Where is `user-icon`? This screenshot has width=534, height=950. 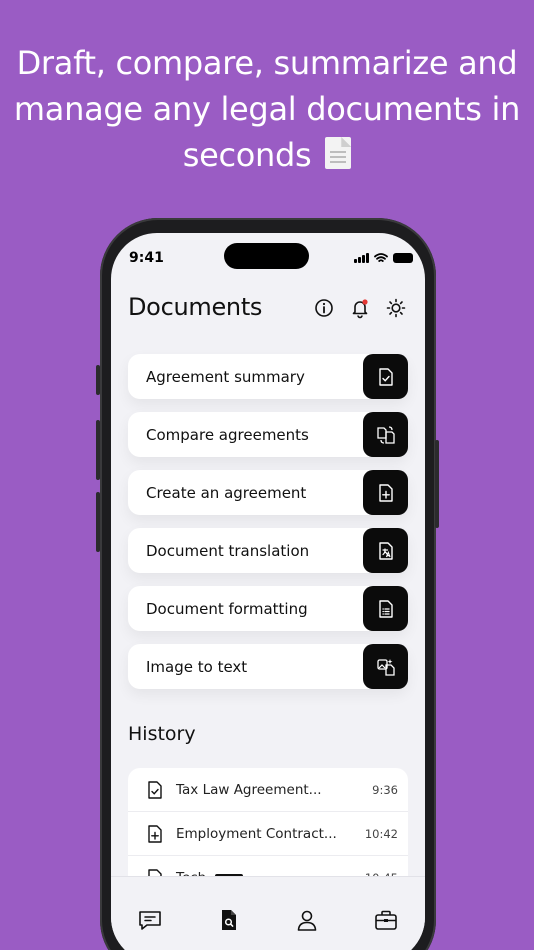 user-icon is located at coordinates (307, 920).